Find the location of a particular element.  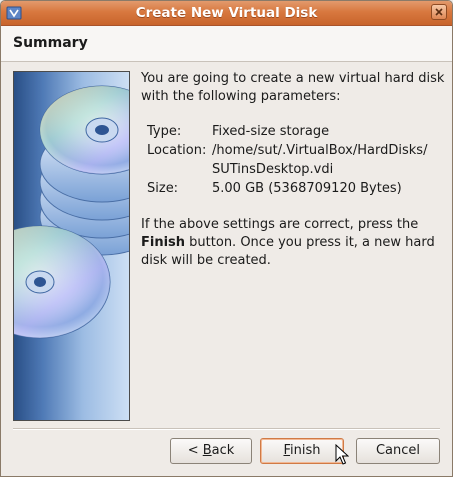

back-button: < Back is located at coordinates (211, 451).